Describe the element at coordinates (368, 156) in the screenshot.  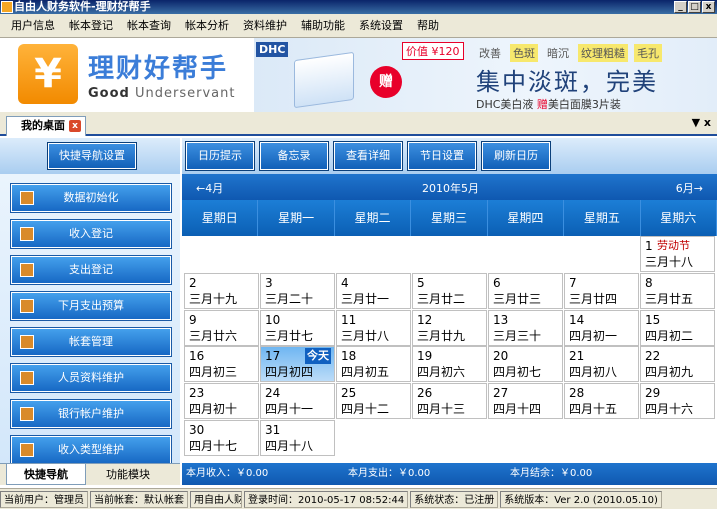
I see `view-details-button: 查看详细` at that location.